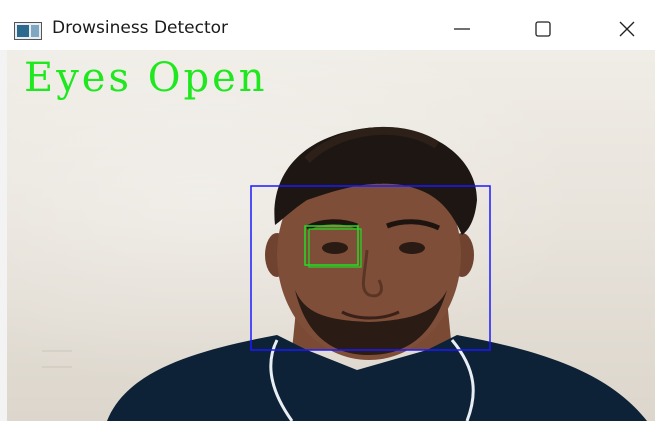  I want to click on title-bar: Drowsiness Detector, so click(327, 25).